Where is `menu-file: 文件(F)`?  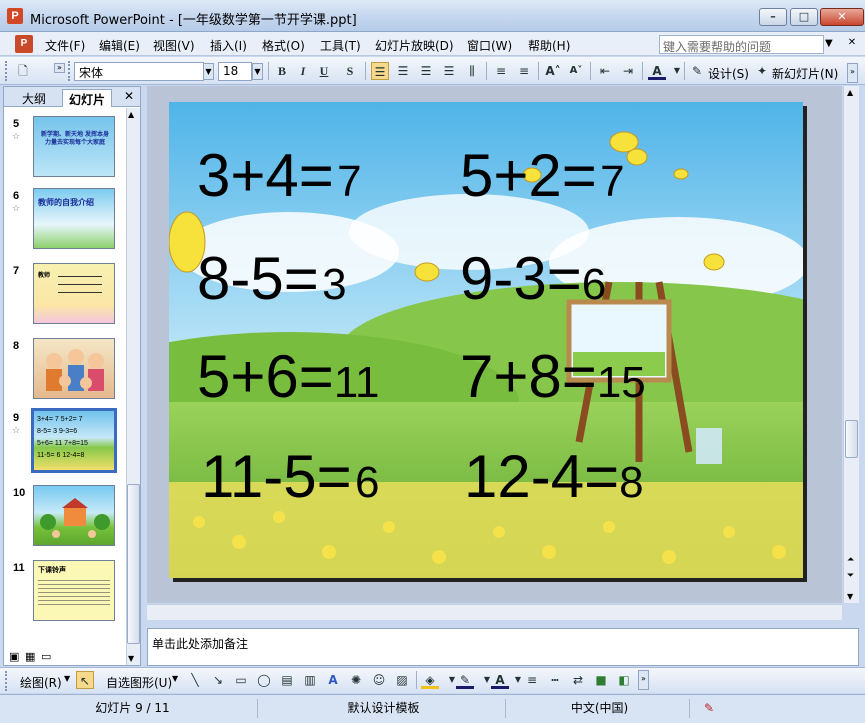 menu-file: 文件(F) is located at coordinates (65, 45).